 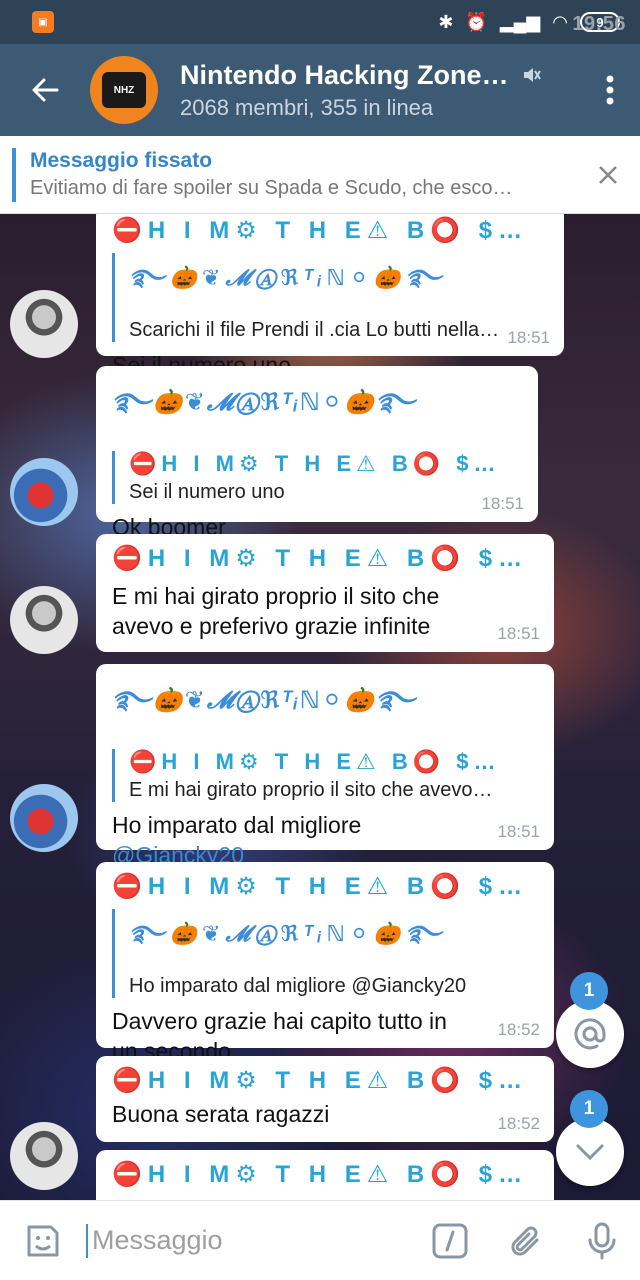 What do you see at coordinates (157, 1240) in the screenshot?
I see `message-input-placeholder: Messaggio` at bounding box center [157, 1240].